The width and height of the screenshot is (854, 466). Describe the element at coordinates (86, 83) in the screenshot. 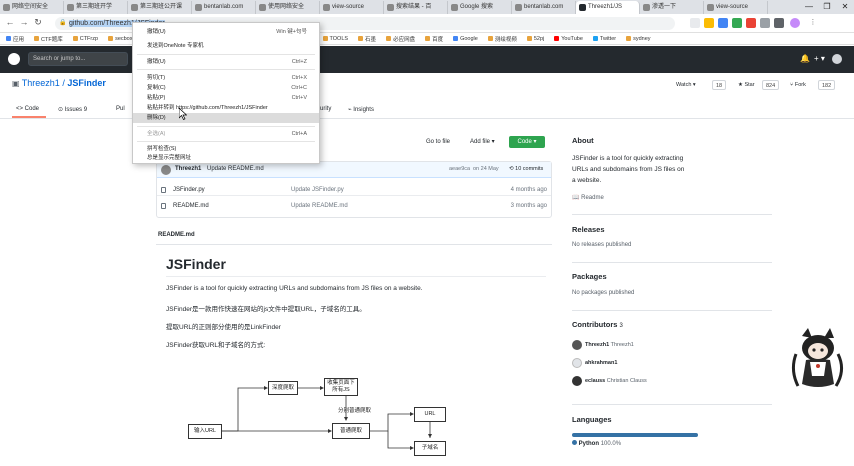

I see `repo-name-link: JSFinder` at that location.